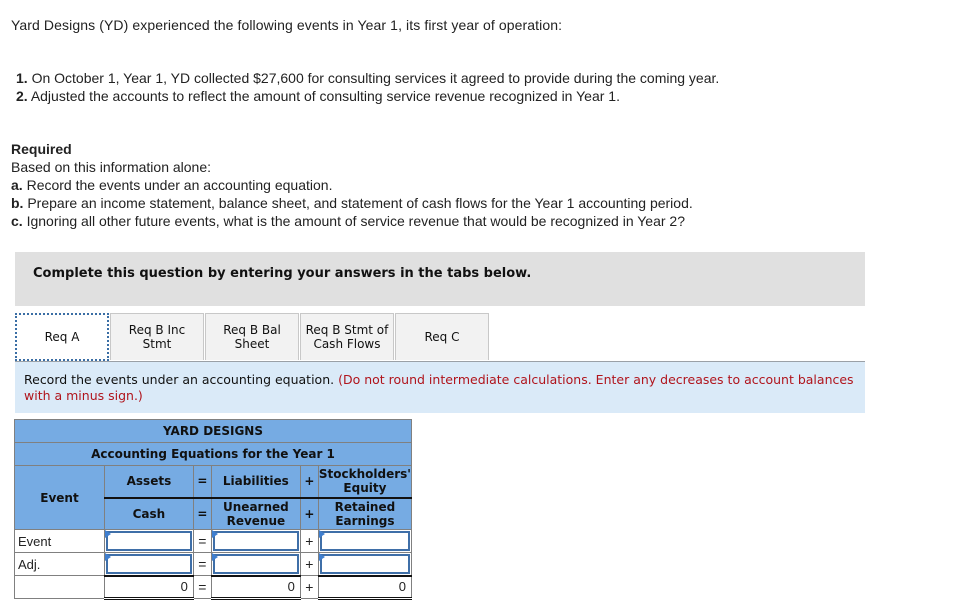 Image resolution: width=968 pixels, height=606 pixels. What do you see at coordinates (365, 541) in the screenshot?
I see `retained-earnings-input-event` at bounding box center [365, 541].